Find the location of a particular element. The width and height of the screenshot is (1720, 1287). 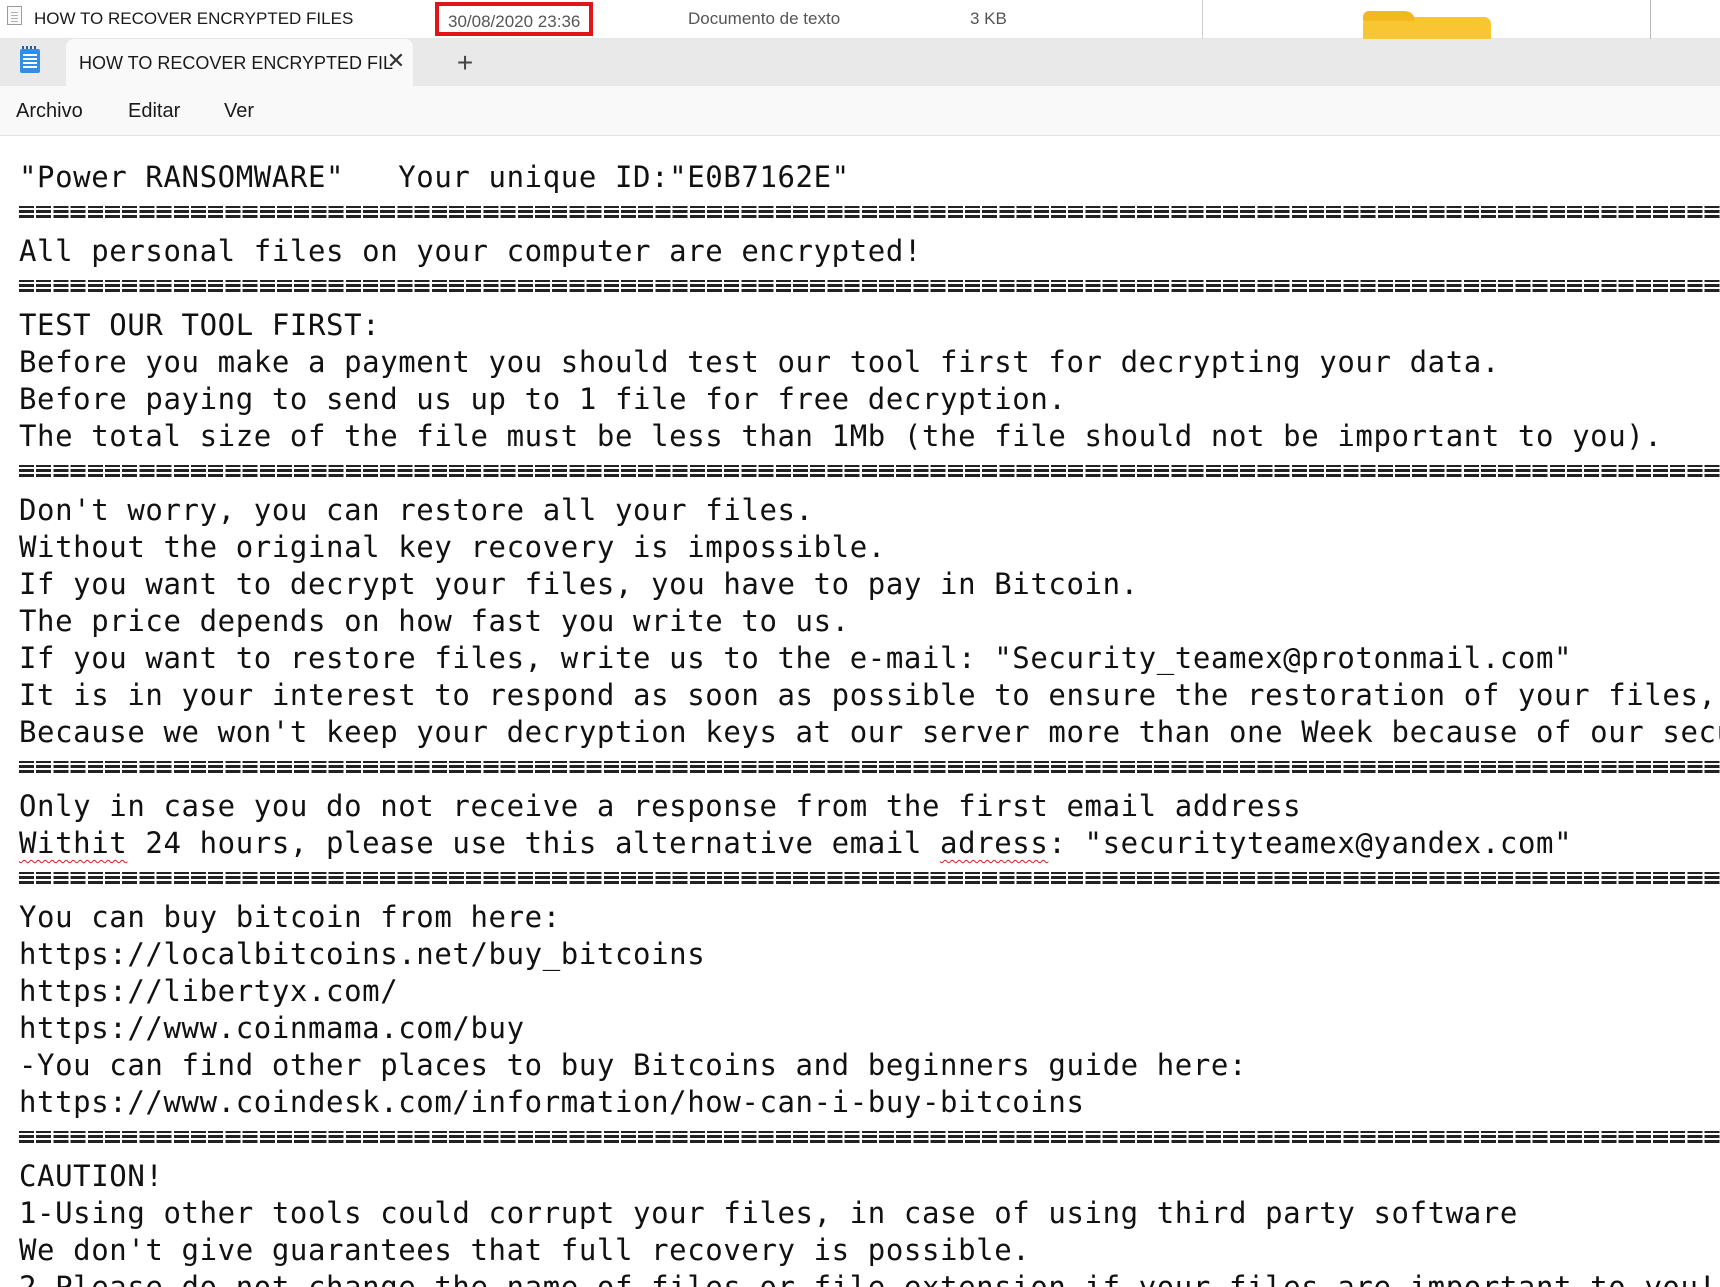

explorer-file-size: 3 KB is located at coordinates (988, 18).